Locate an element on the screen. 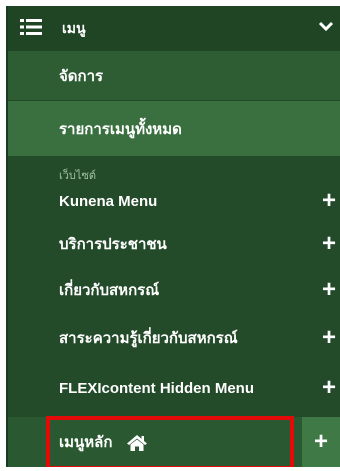 The image size is (340, 471). menu-item-label: FLEXIcontent Hidden Menu is located at coordinates (156, 388).